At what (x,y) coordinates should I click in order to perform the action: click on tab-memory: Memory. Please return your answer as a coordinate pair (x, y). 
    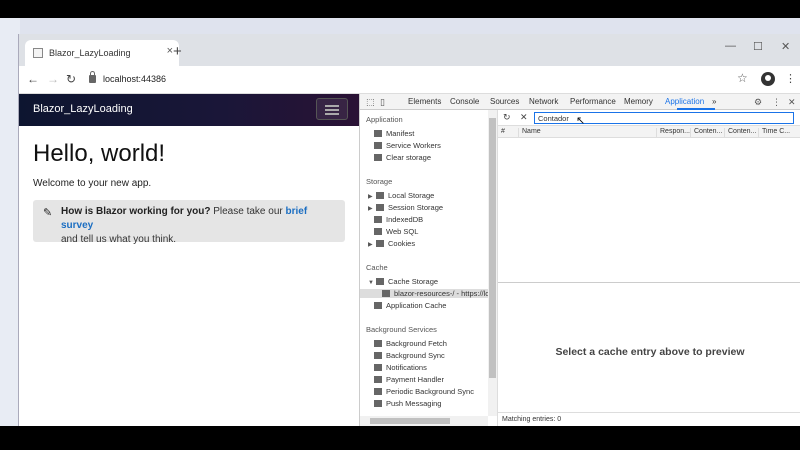
    Looking at the image, I should click on (638, 101).